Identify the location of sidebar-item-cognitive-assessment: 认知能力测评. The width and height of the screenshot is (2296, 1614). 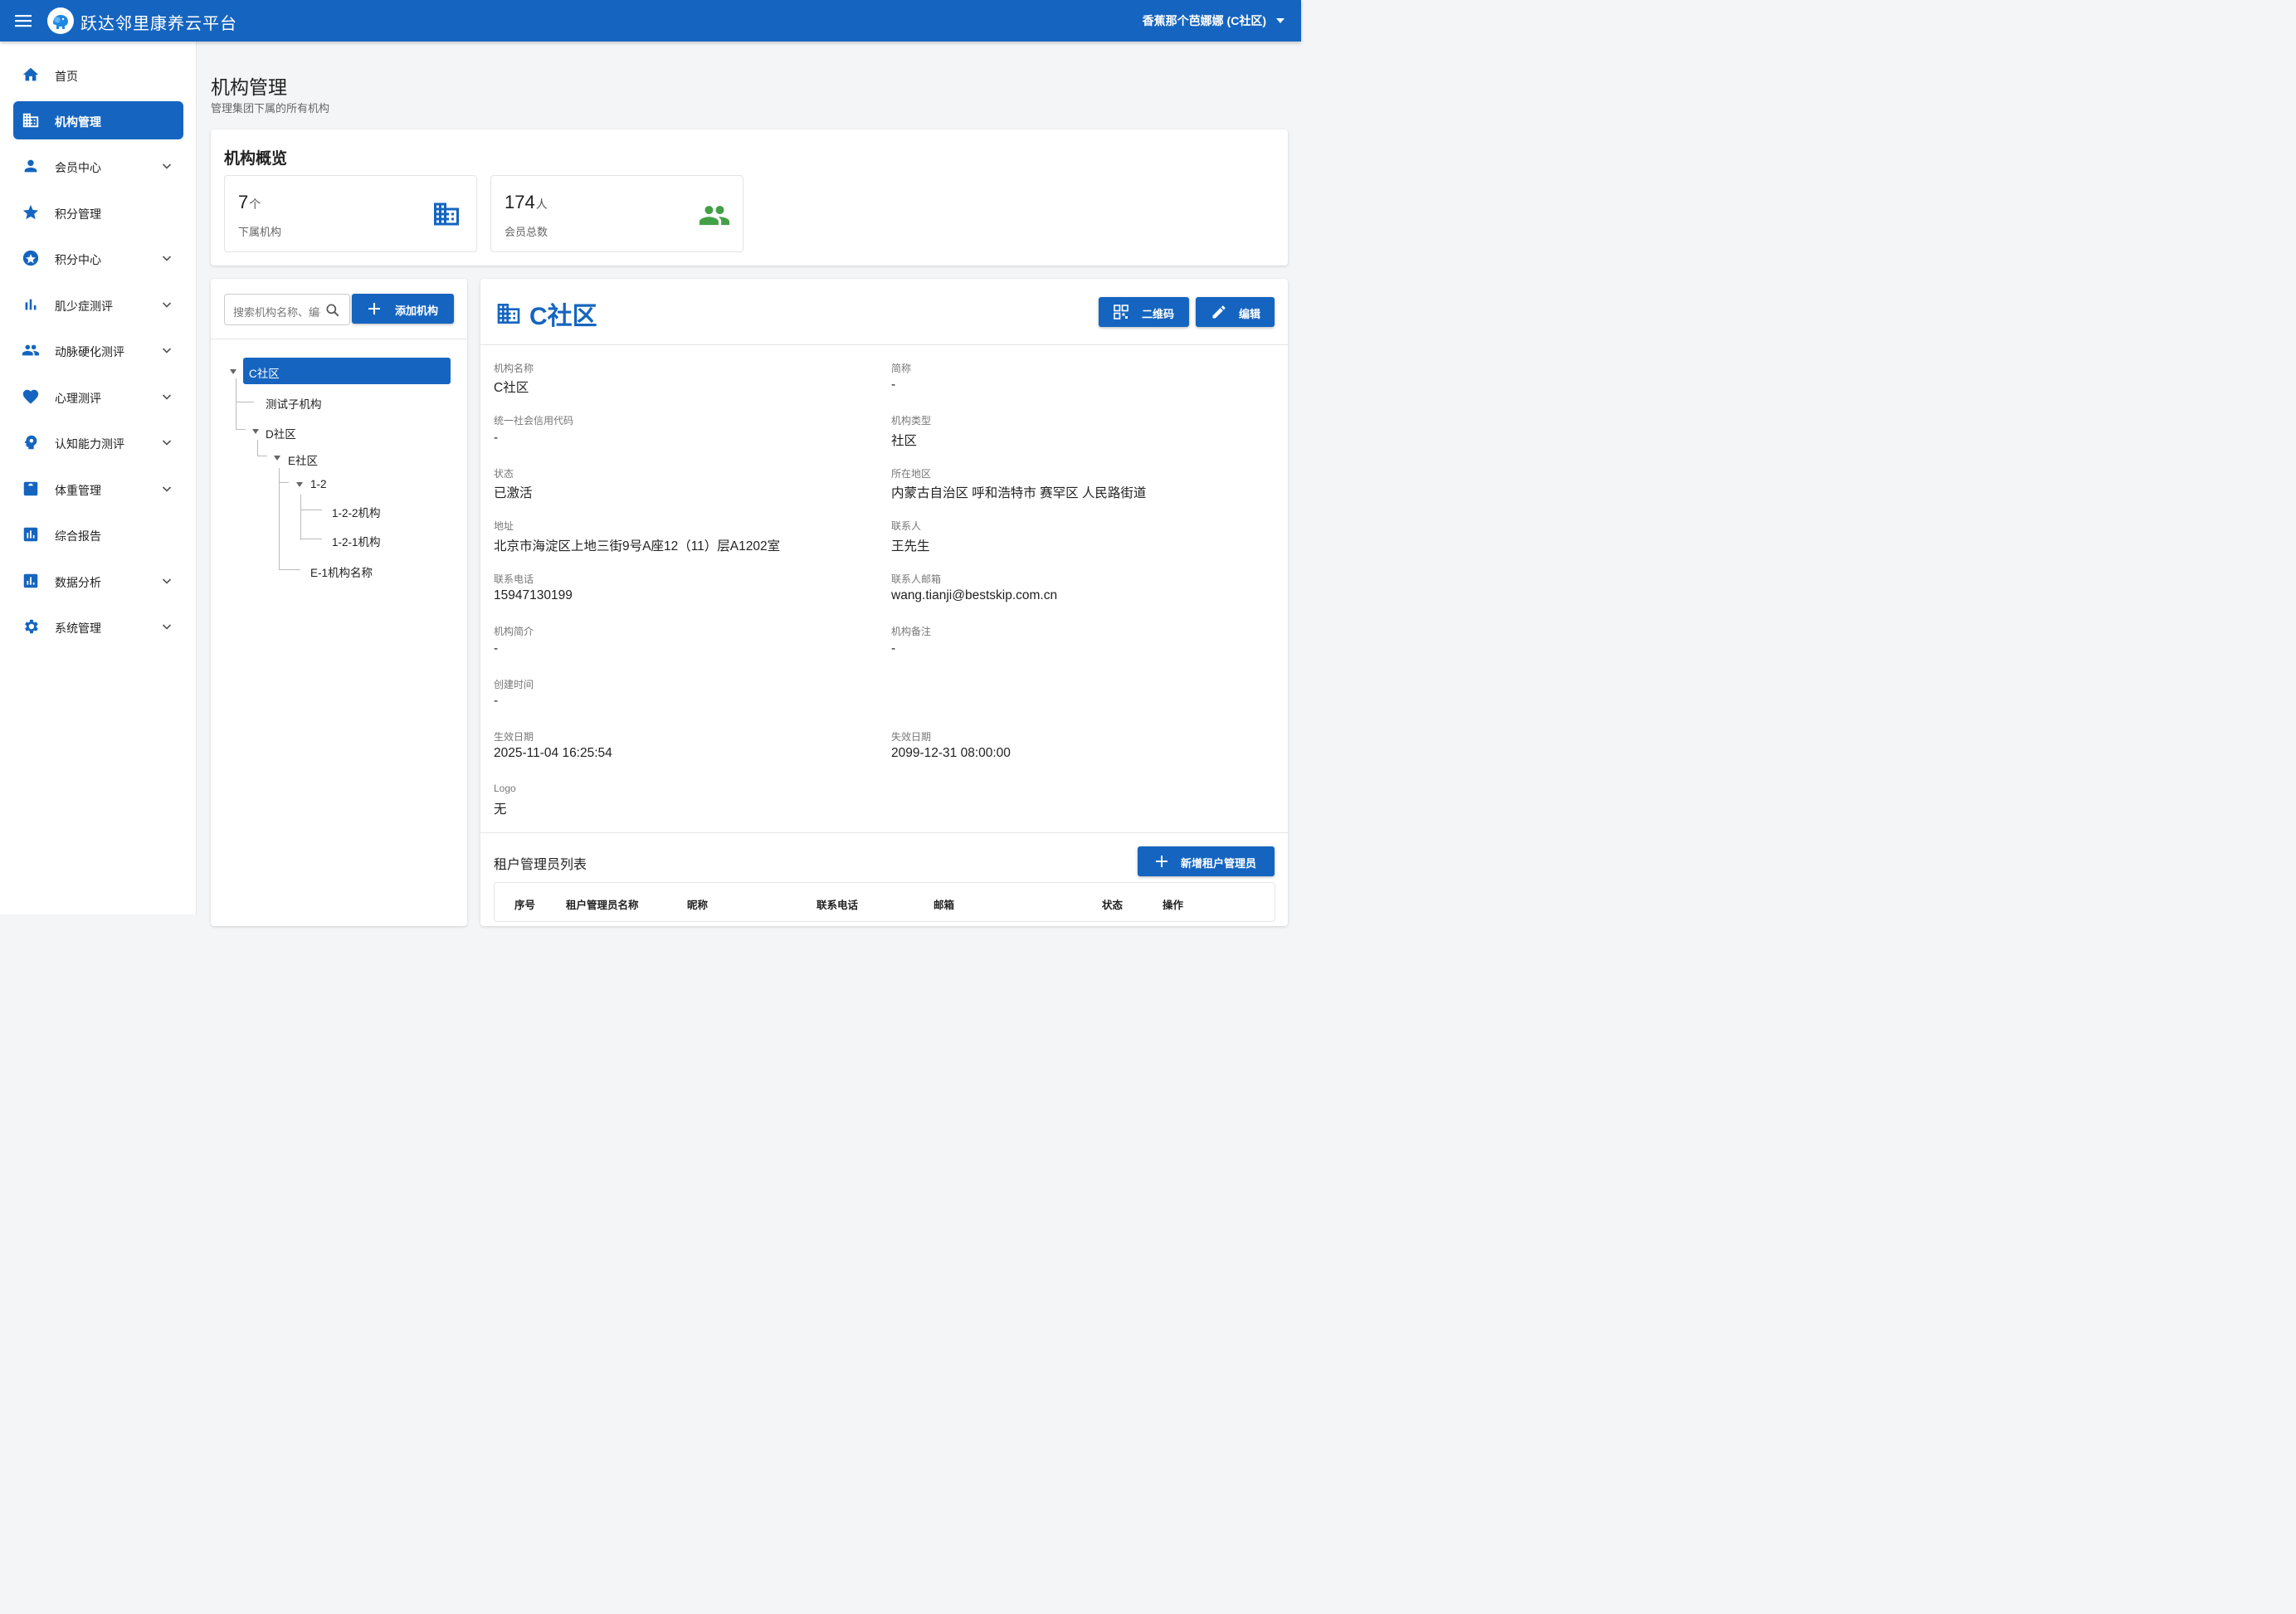
(98, 442).